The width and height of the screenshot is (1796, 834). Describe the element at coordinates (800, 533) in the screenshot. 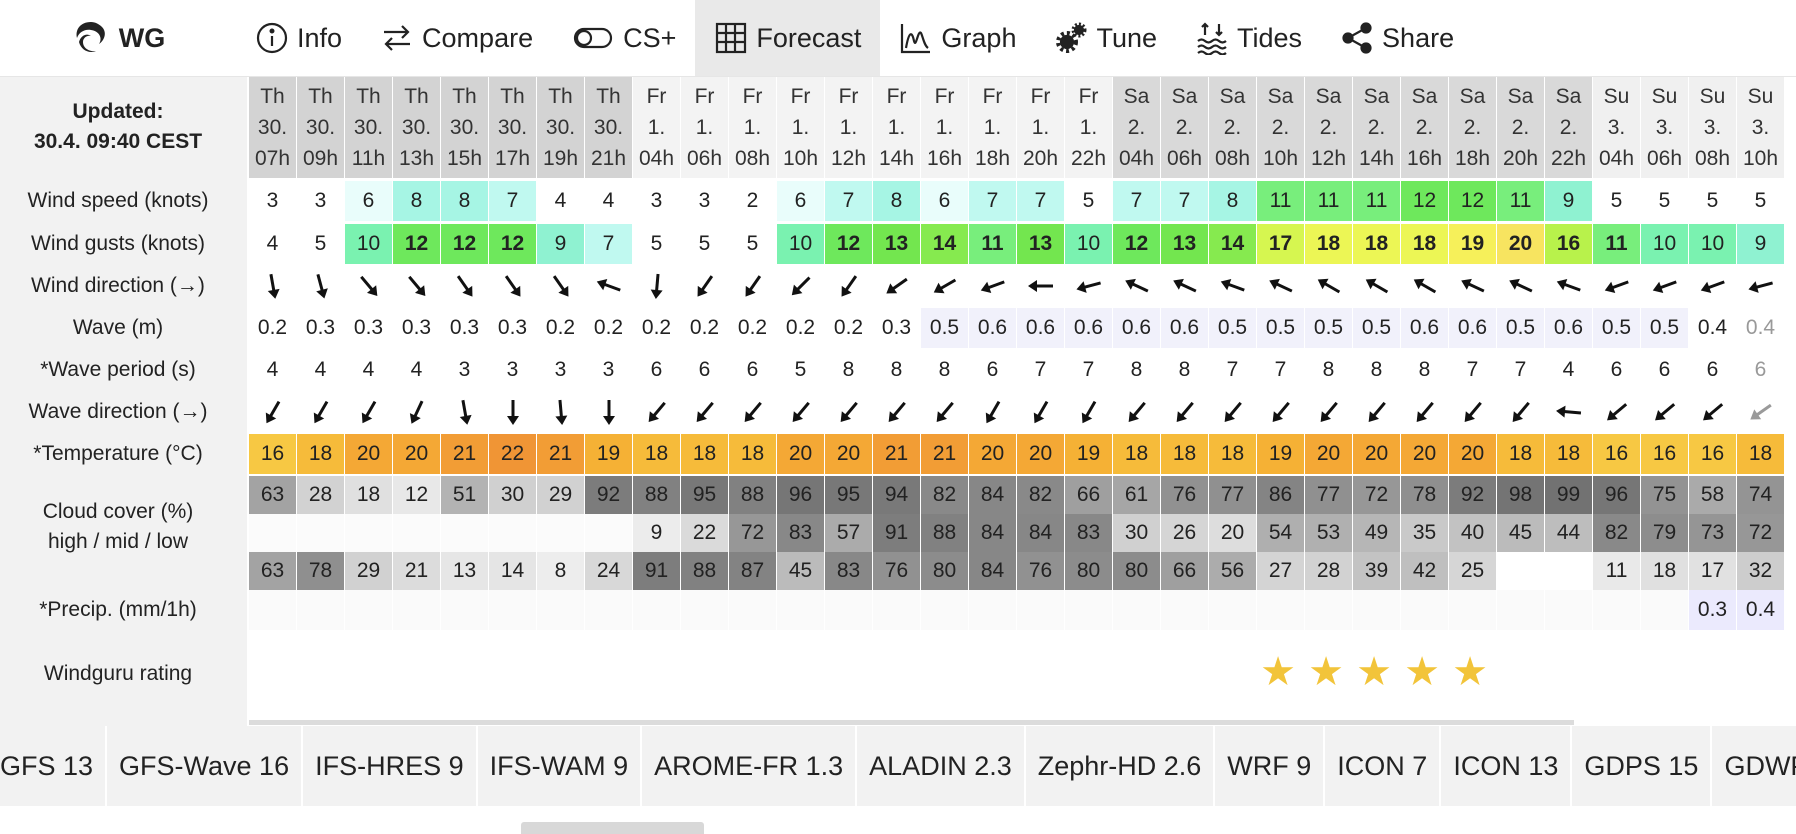

I see `cloud-mid-cell: 83` at that location.